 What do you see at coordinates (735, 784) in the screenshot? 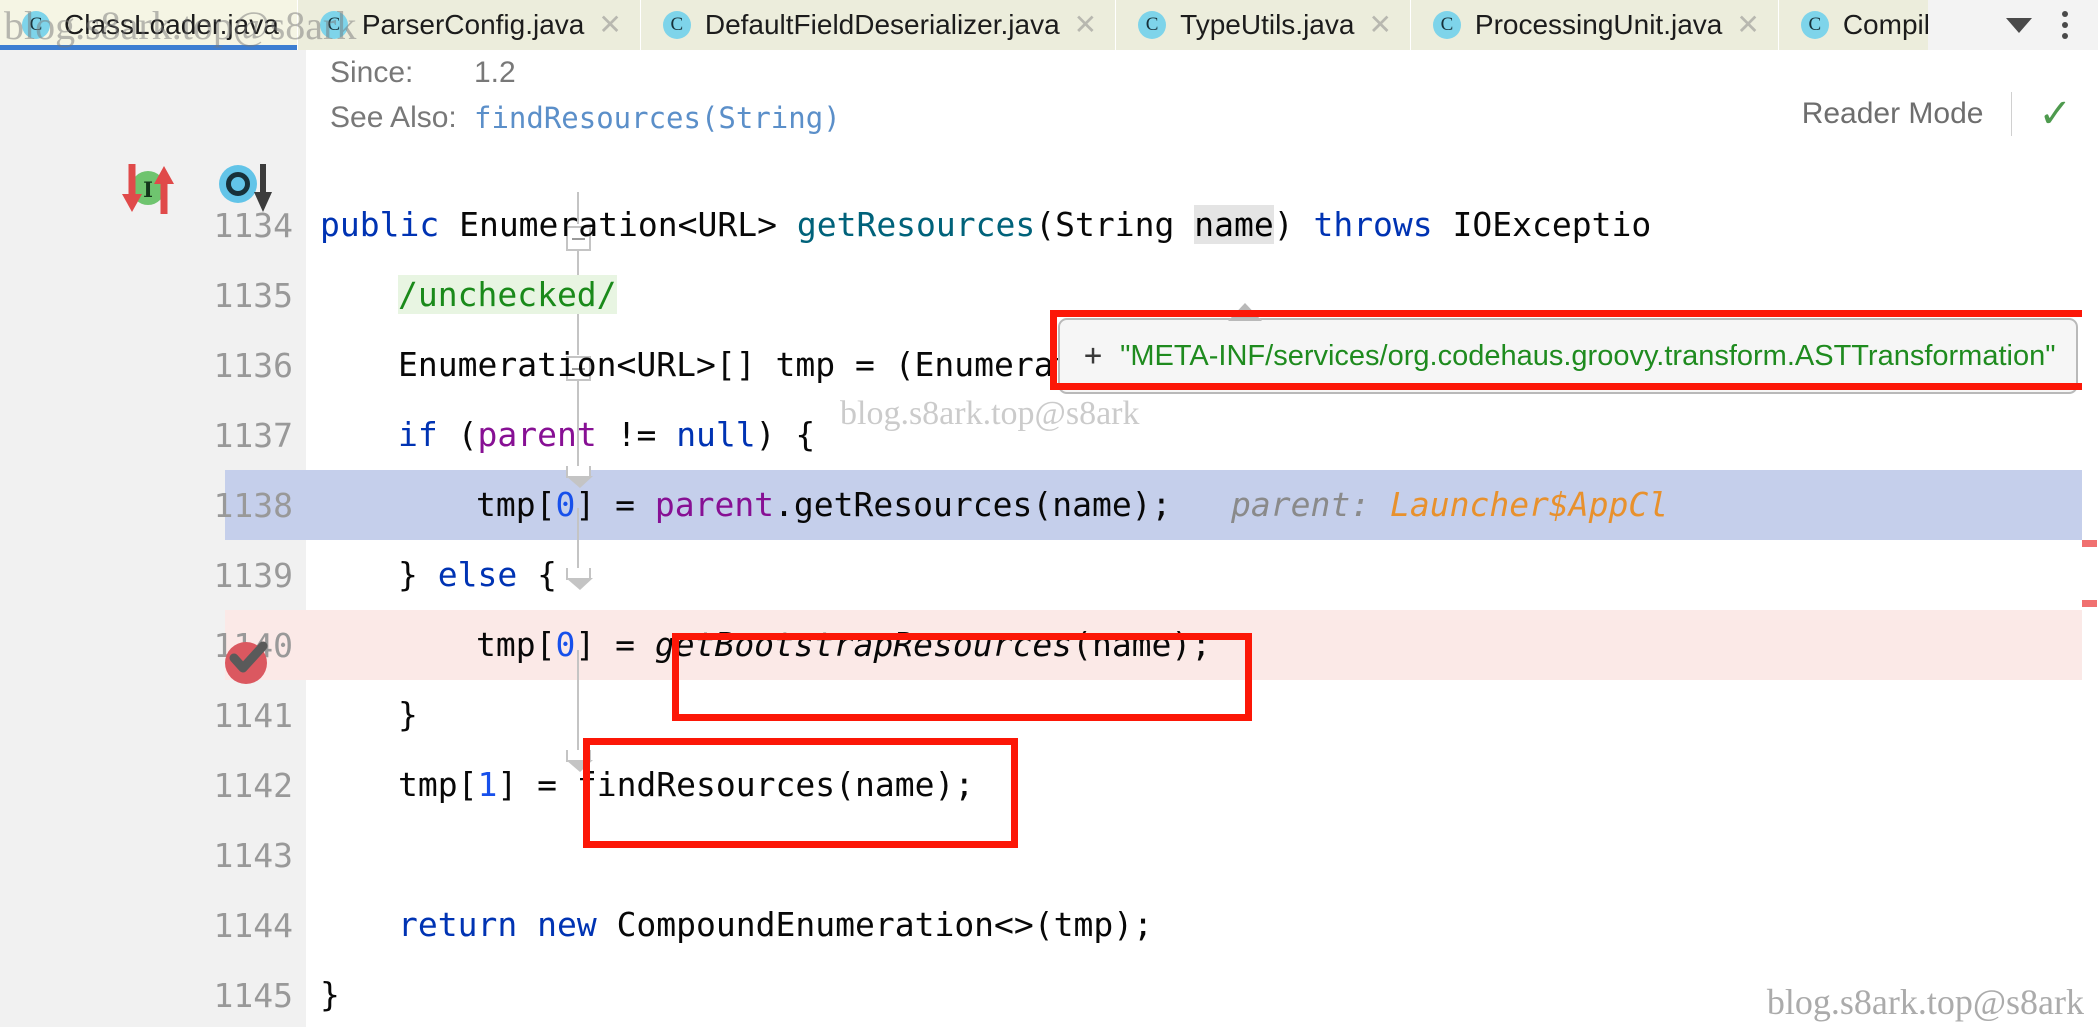
I see `code-token: ] = findResources(name);` at bounding box center [735, 784].